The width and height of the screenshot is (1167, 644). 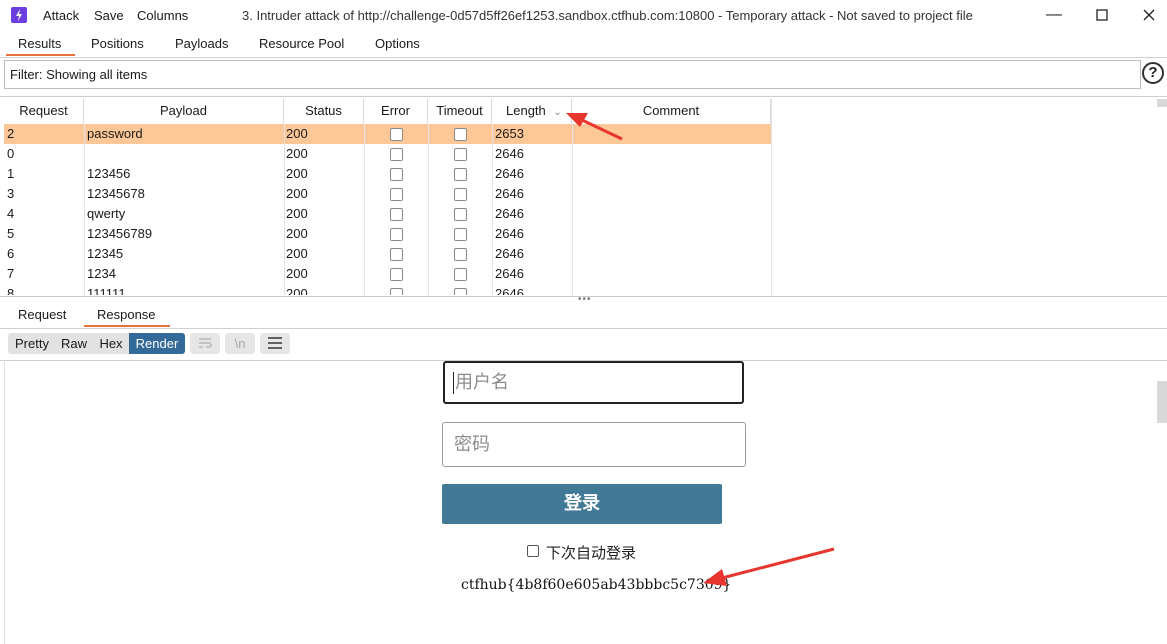 What do you see at coordinates (533, 551) in the screenshot?
I see `remember-me-checkbox` at bounding box center [533, 551].